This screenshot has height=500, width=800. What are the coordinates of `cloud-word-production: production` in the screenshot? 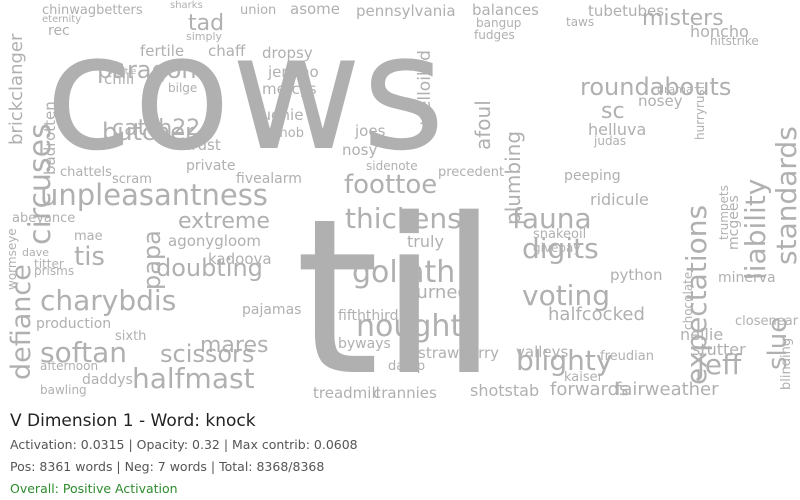 It's located at (73, 324).